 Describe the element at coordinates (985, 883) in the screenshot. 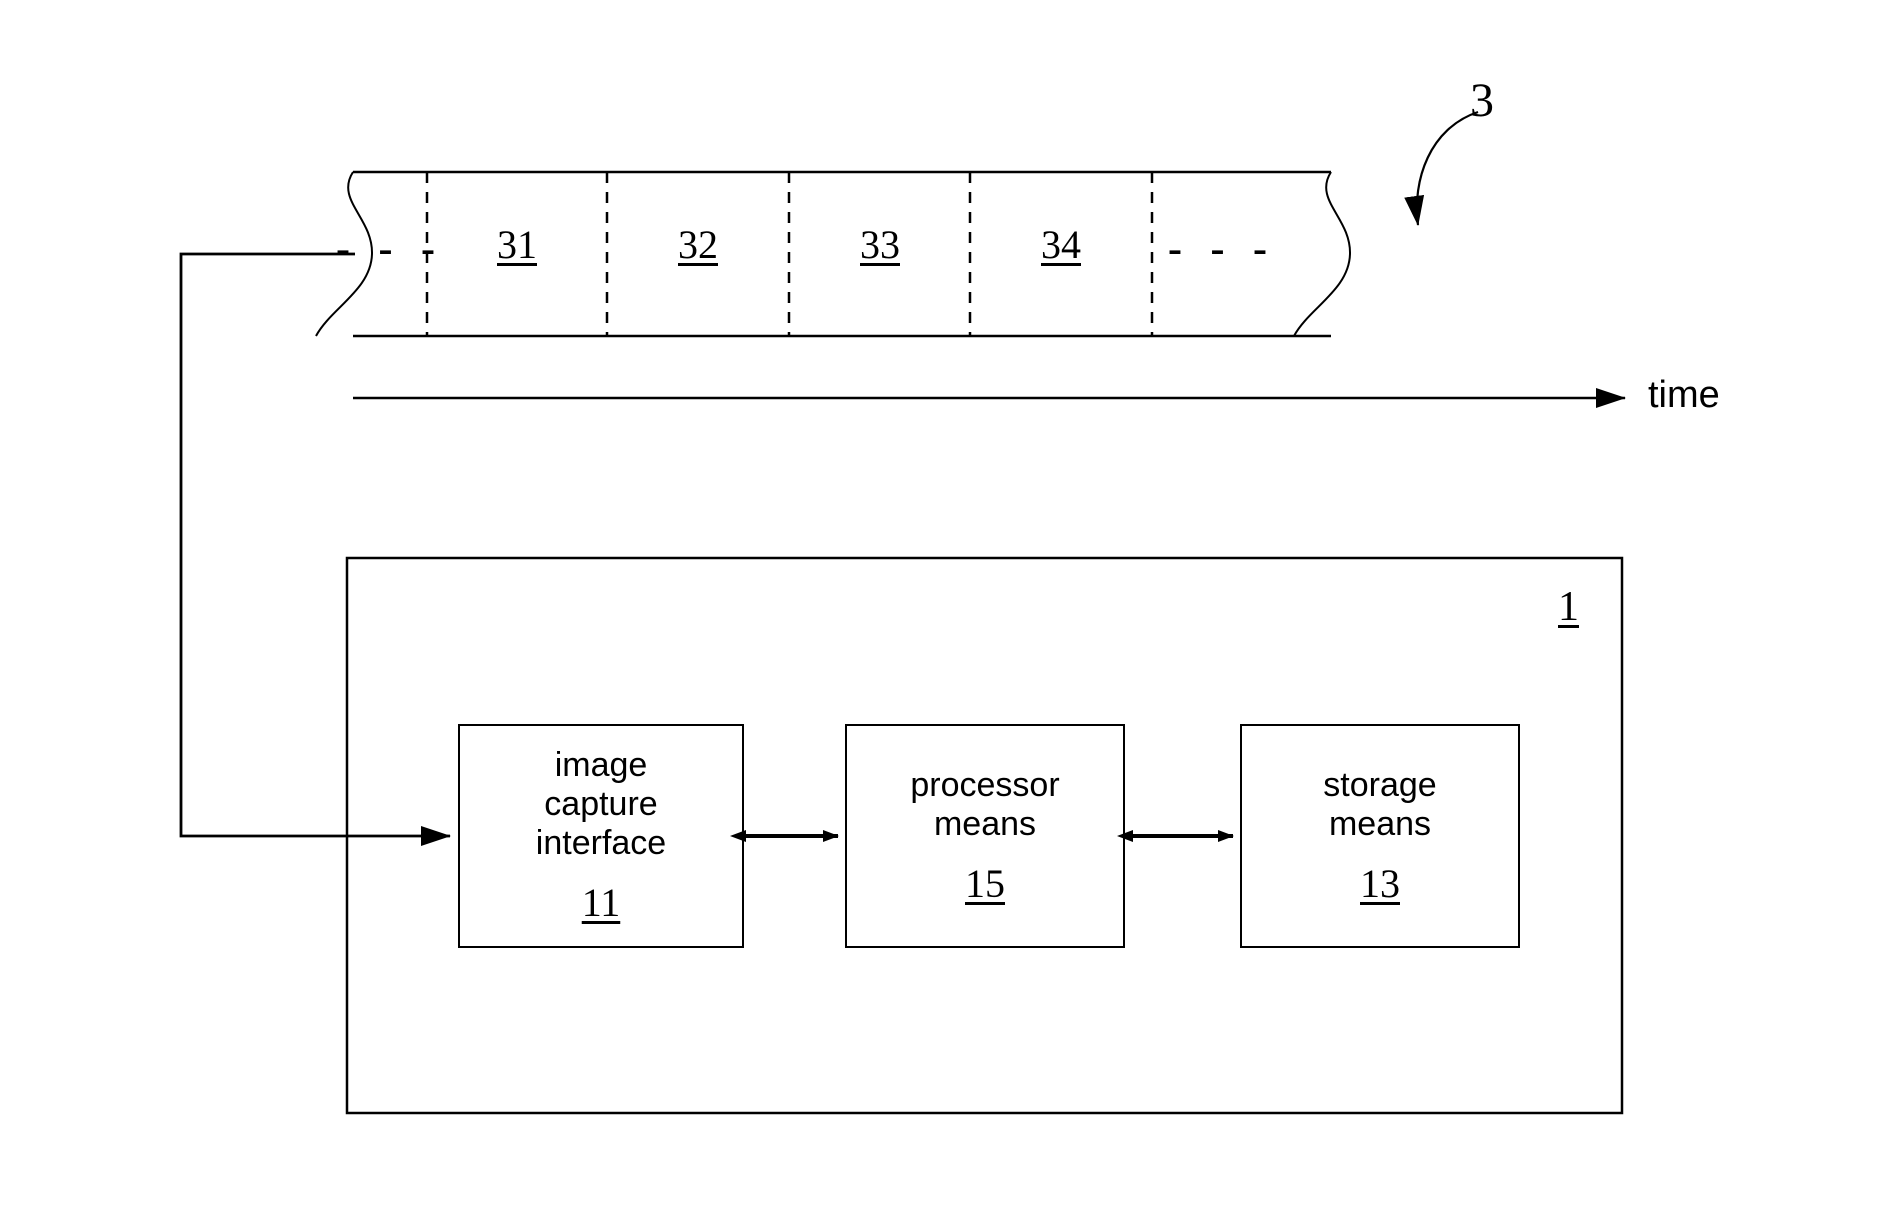

I see `reference-numeral-15: 15` at that location.